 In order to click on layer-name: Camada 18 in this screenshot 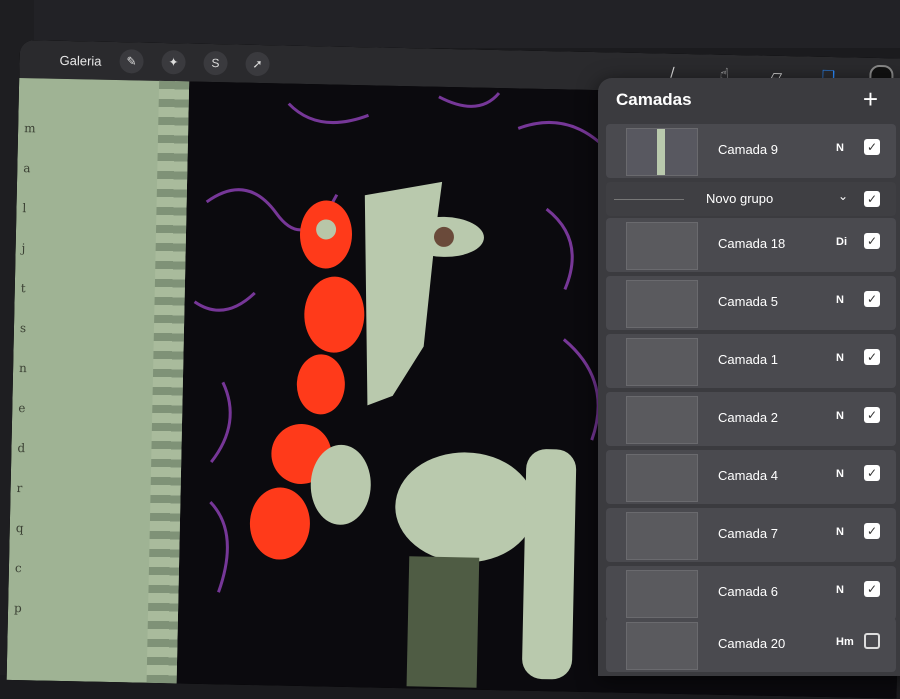, I will do `click(752, 243)`.